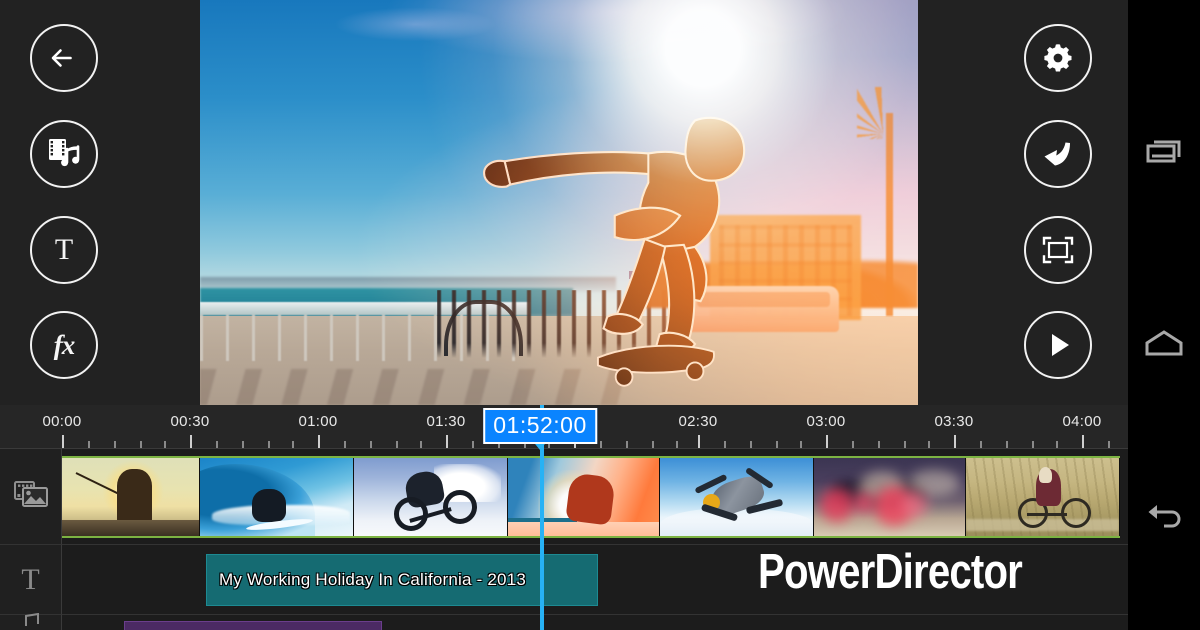  I want to click on media-button, so click(64, 154).